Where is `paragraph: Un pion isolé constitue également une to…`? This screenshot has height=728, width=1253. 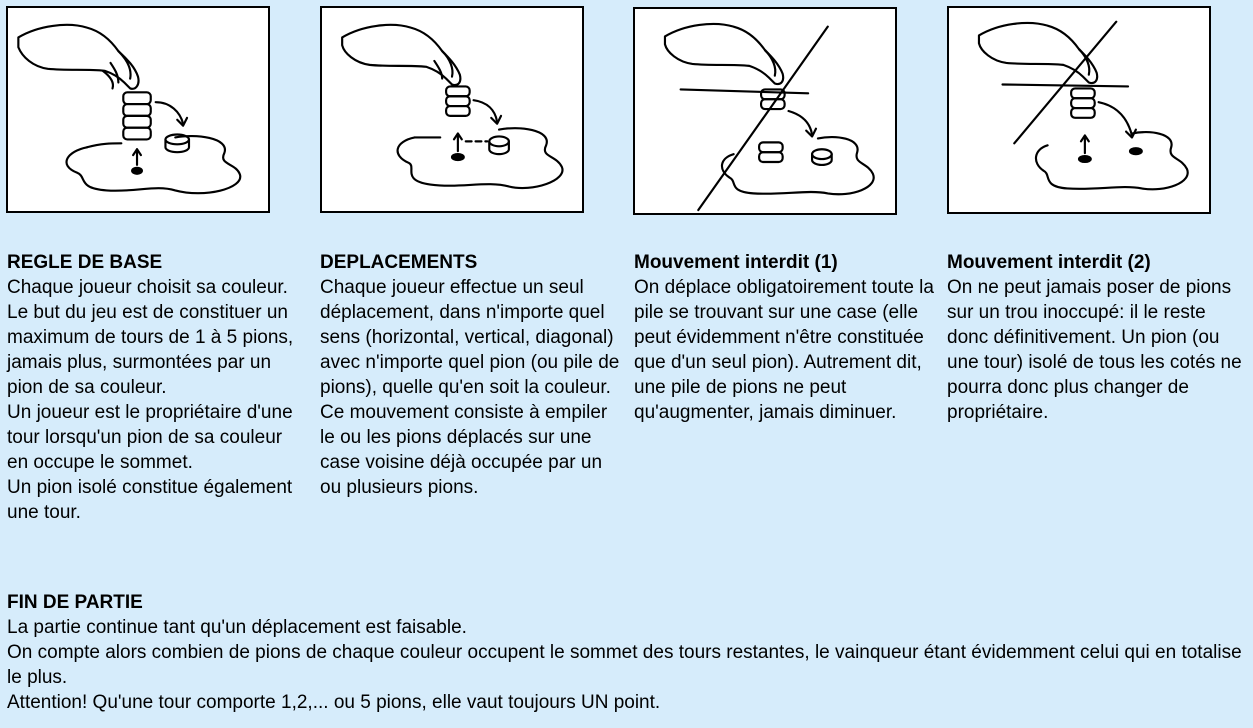
paragraph: Un pion isolé constitue également une to… is located at coordinates (150, 500).